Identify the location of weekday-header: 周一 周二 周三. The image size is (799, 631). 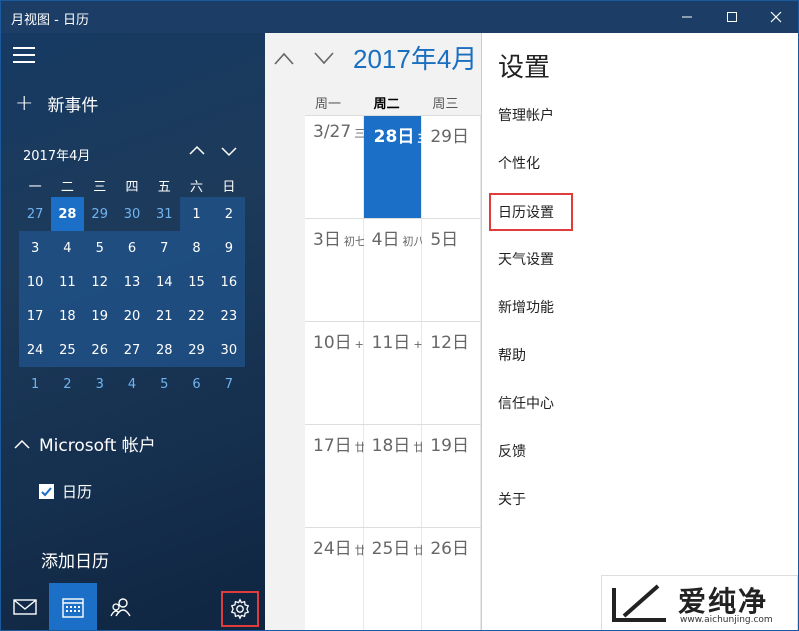
(393, 102).